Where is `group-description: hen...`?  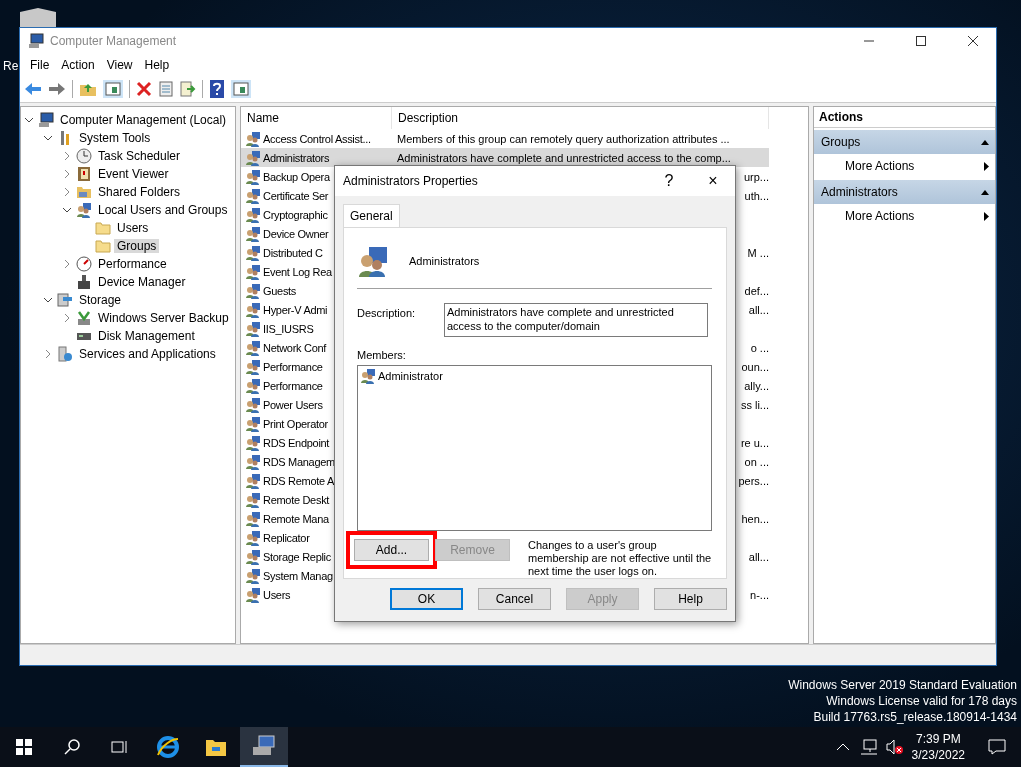
group-description: hen... is located at coordinates (755, 518).